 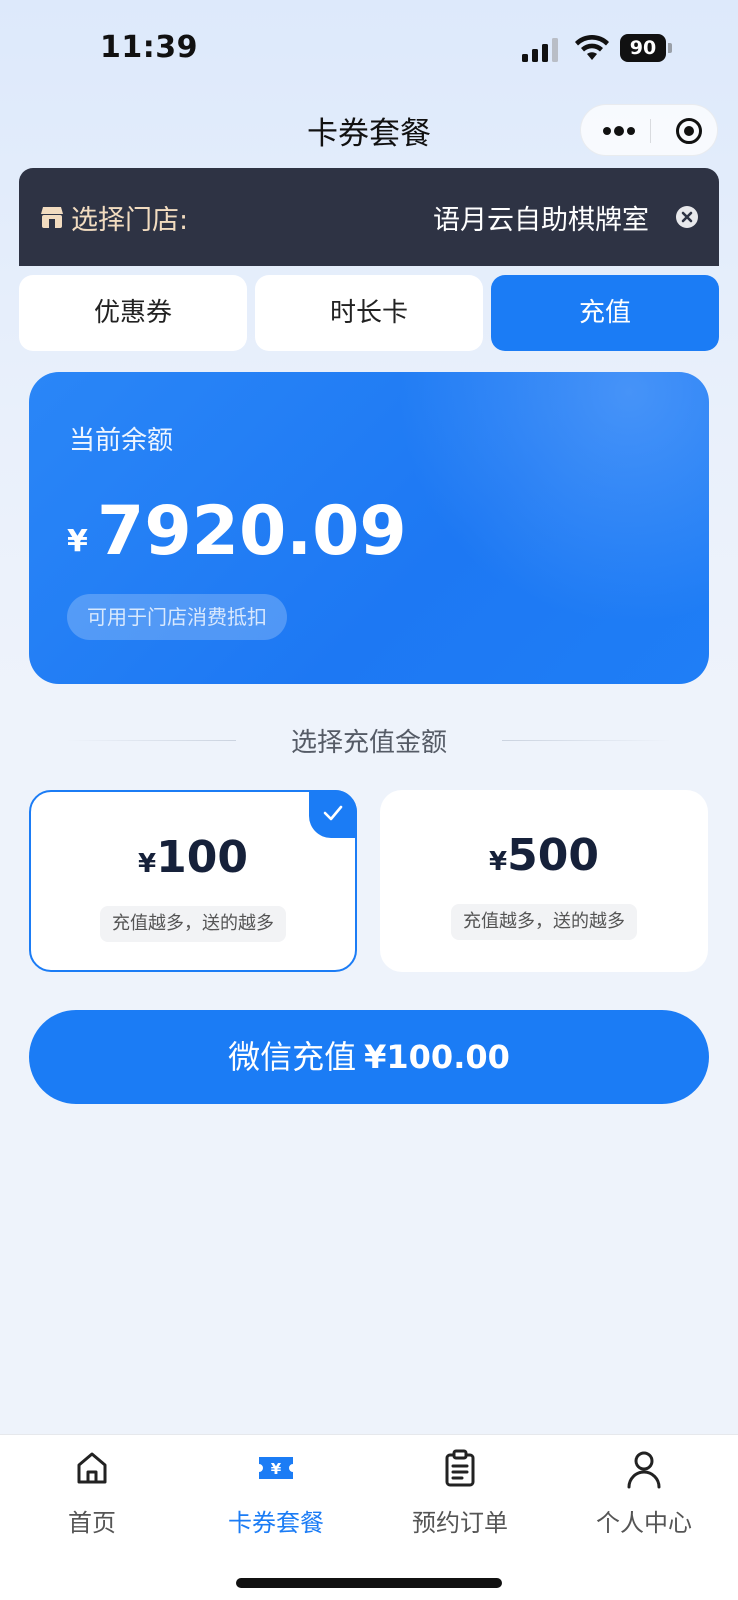 What do you see at coordinates (149, 47) in the screenshot?
I see `status-time: 11:39` at bounding box center [149, 47].